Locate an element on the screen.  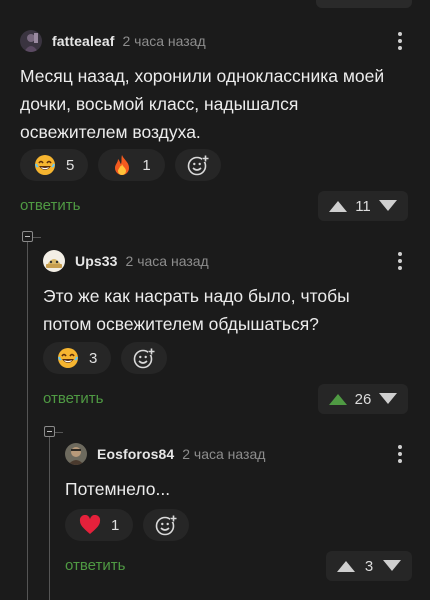
vote-panel: 3 is located at coordinates (369, 566).